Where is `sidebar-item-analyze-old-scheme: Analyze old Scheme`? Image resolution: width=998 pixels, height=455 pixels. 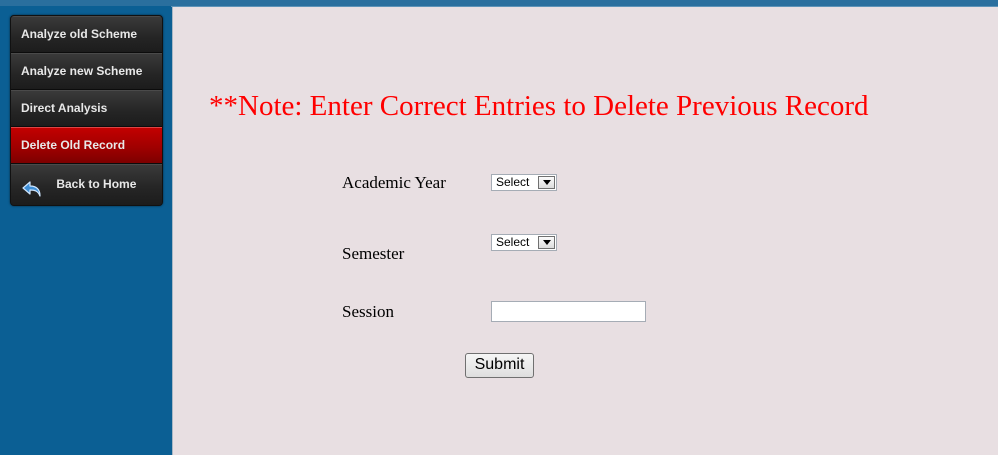
sidebar-item-analyze-old-scheme: Analyze old Scheme is located at coordinates (86, 34).